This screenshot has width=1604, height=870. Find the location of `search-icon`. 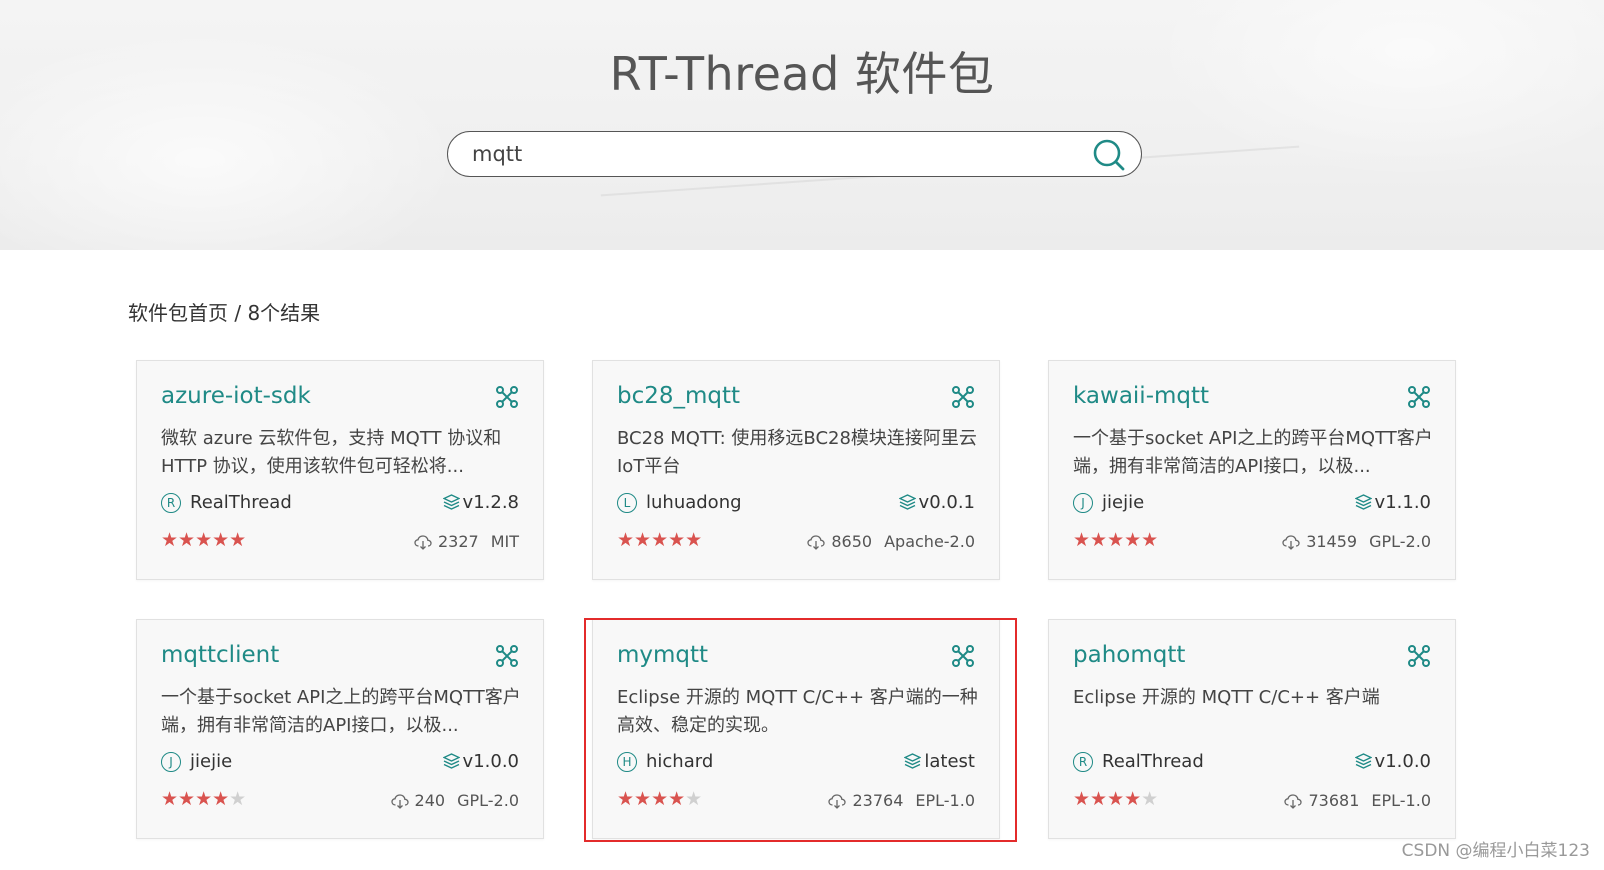

search-icon is located at coordinates (1109, 155).